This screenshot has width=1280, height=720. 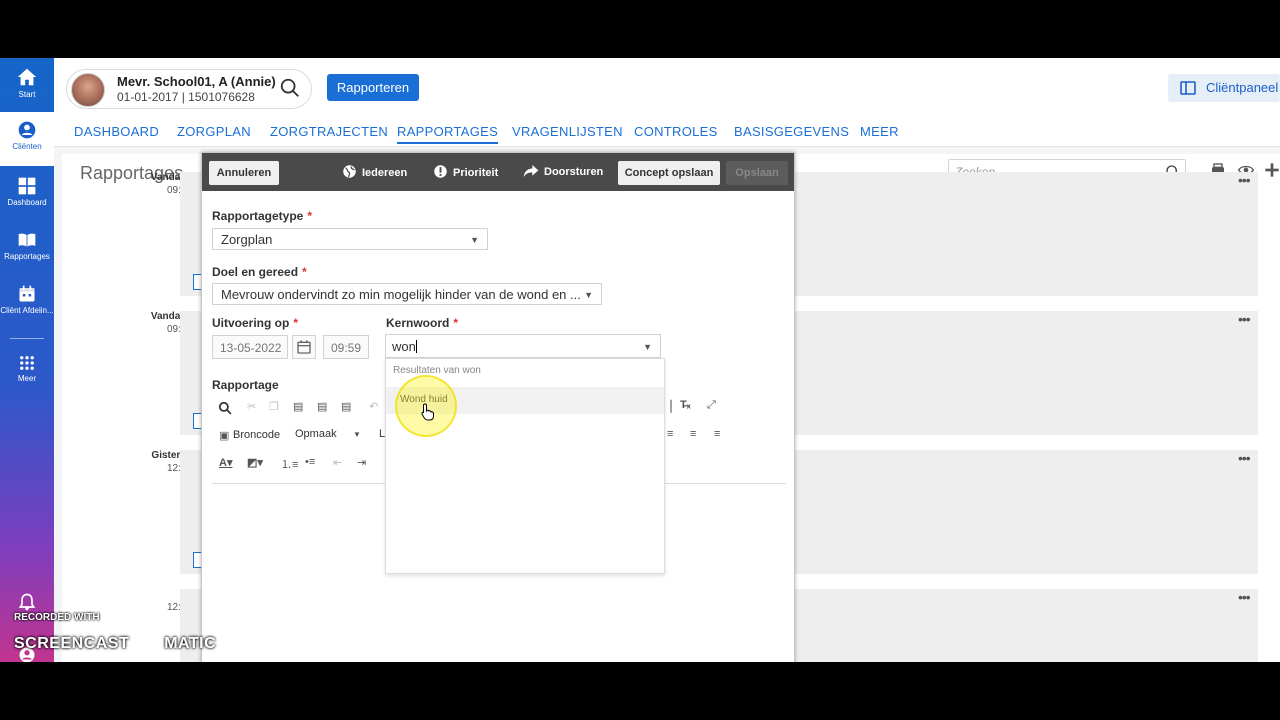 What do you see at coordinates (27, 94) in the screenshot?
I see `nav-start-label: Start` at bounding box center [27, 94].